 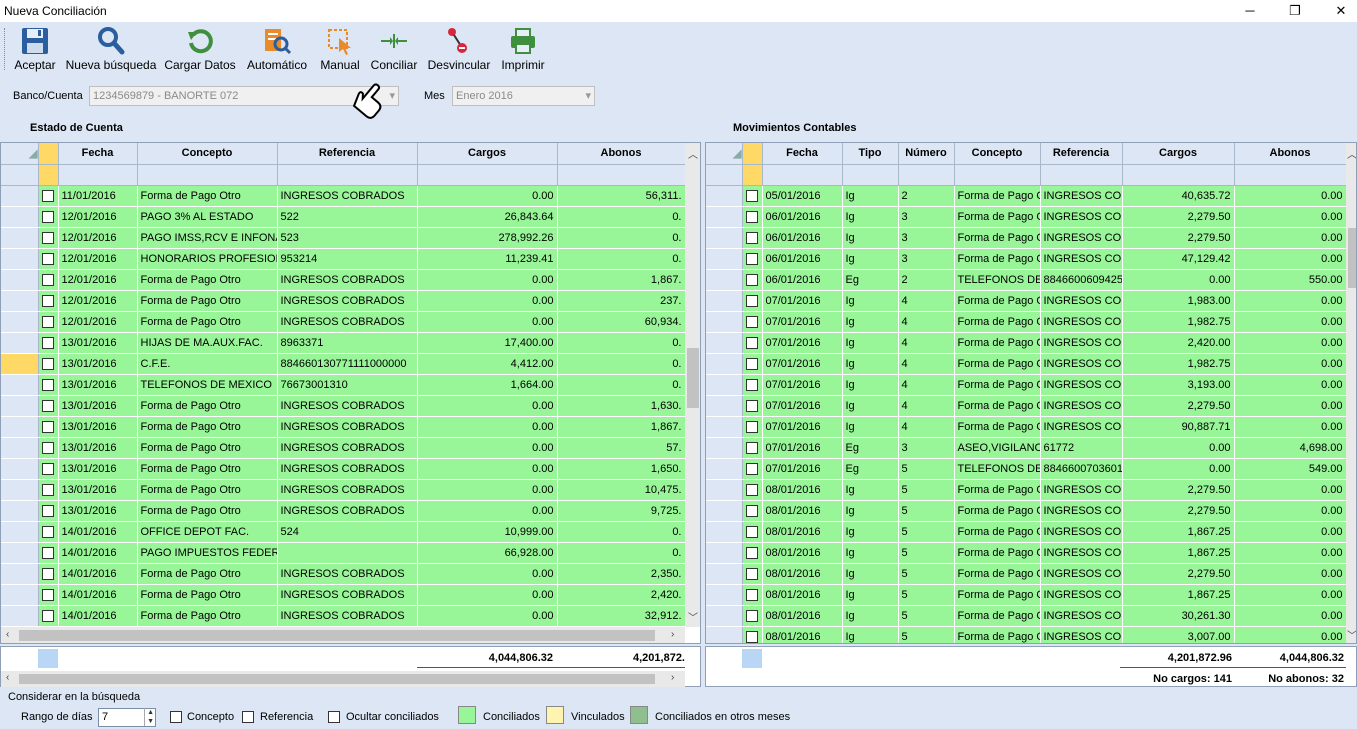 I want to click on scroll-left-icon: ‹, so click(x=7, y=634).